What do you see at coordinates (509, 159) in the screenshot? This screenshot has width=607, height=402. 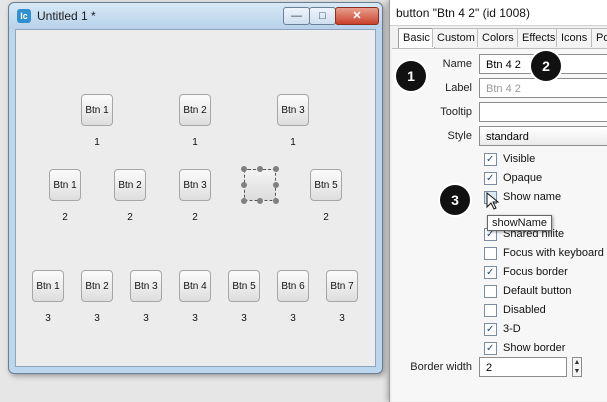 I see `checkbox-visible: Visible` at bounding box center [509, 159].